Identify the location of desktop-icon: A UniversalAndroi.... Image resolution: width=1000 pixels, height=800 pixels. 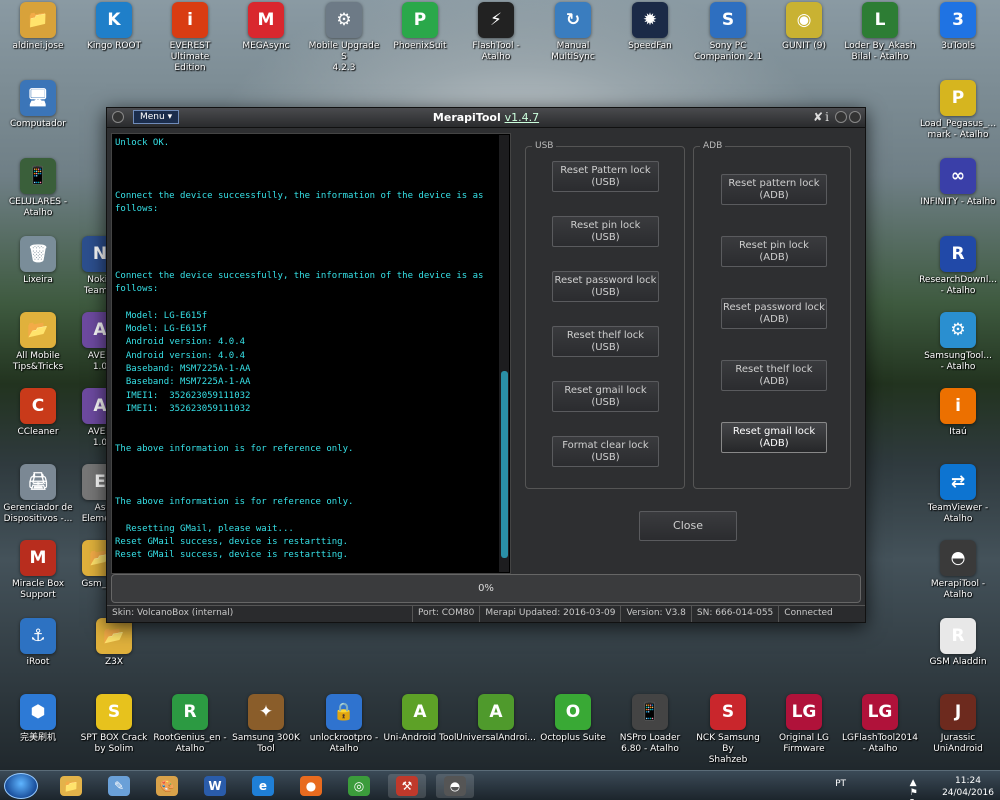
(496, 719).